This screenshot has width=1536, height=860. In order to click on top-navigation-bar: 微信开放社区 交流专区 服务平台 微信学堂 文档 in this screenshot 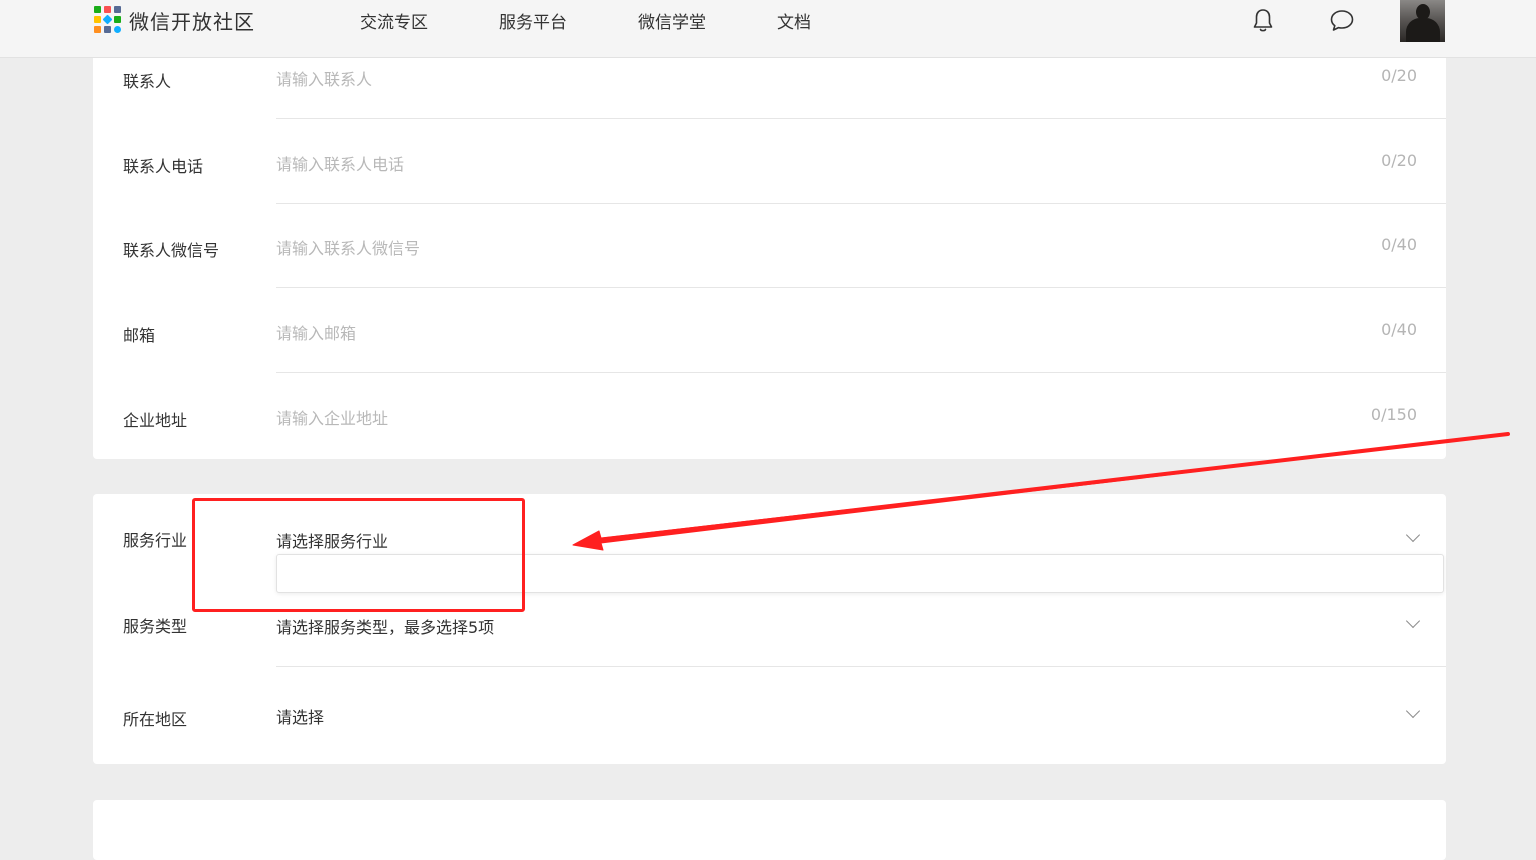, I will do `click(768, 29)`.